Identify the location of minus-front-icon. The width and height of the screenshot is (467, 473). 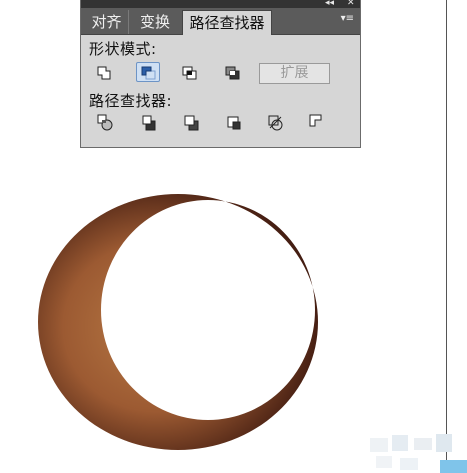
(148, 73).